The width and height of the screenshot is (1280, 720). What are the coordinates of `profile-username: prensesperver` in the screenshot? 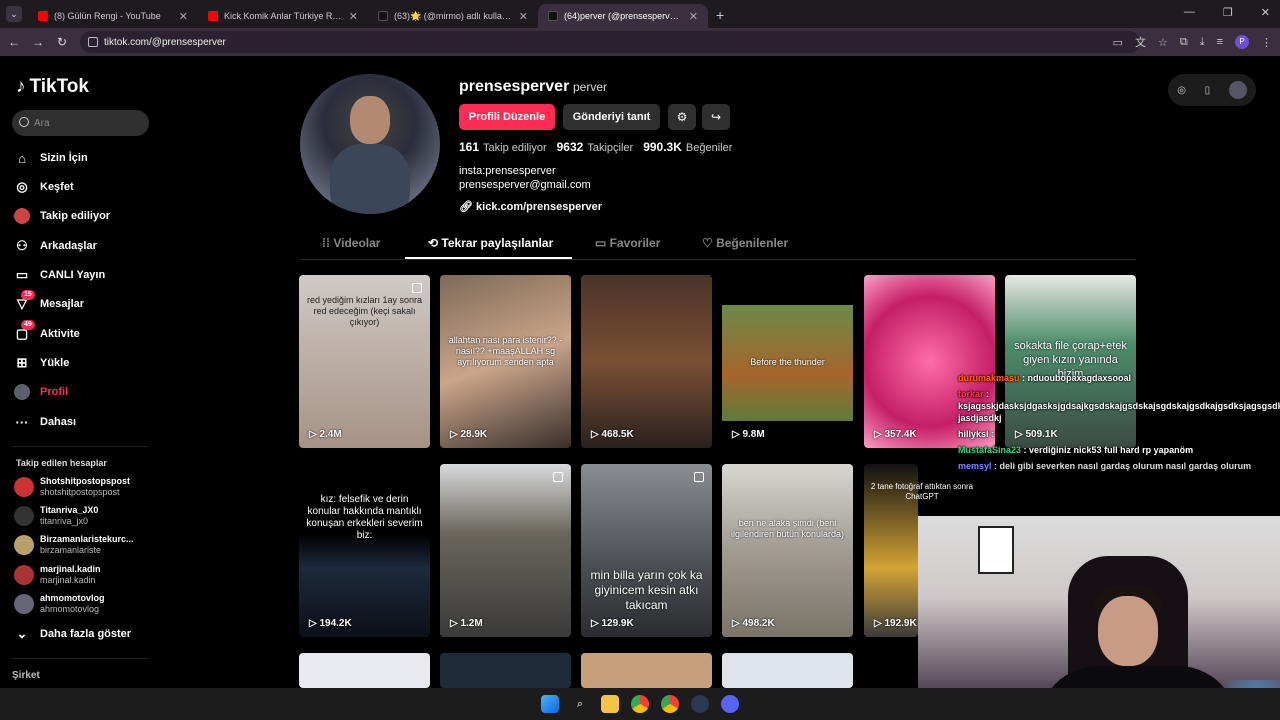 It's located at (514, 86).